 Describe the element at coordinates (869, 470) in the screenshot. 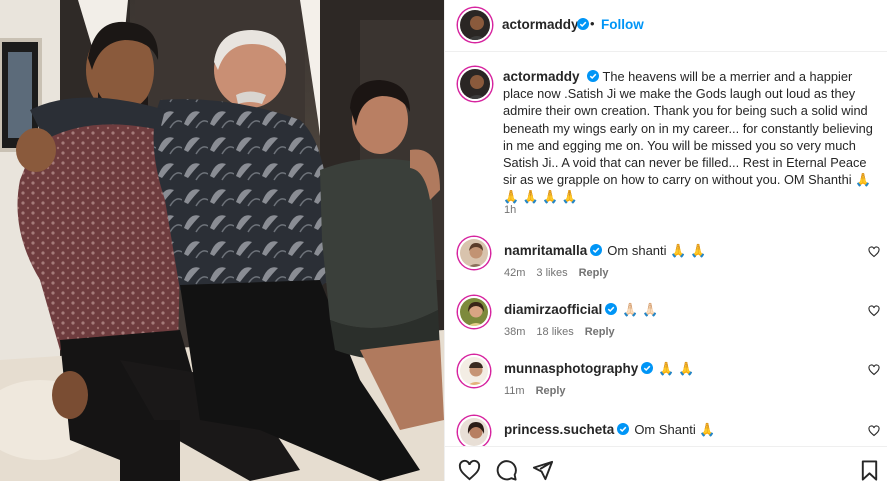

I see `save-icon` at that location.